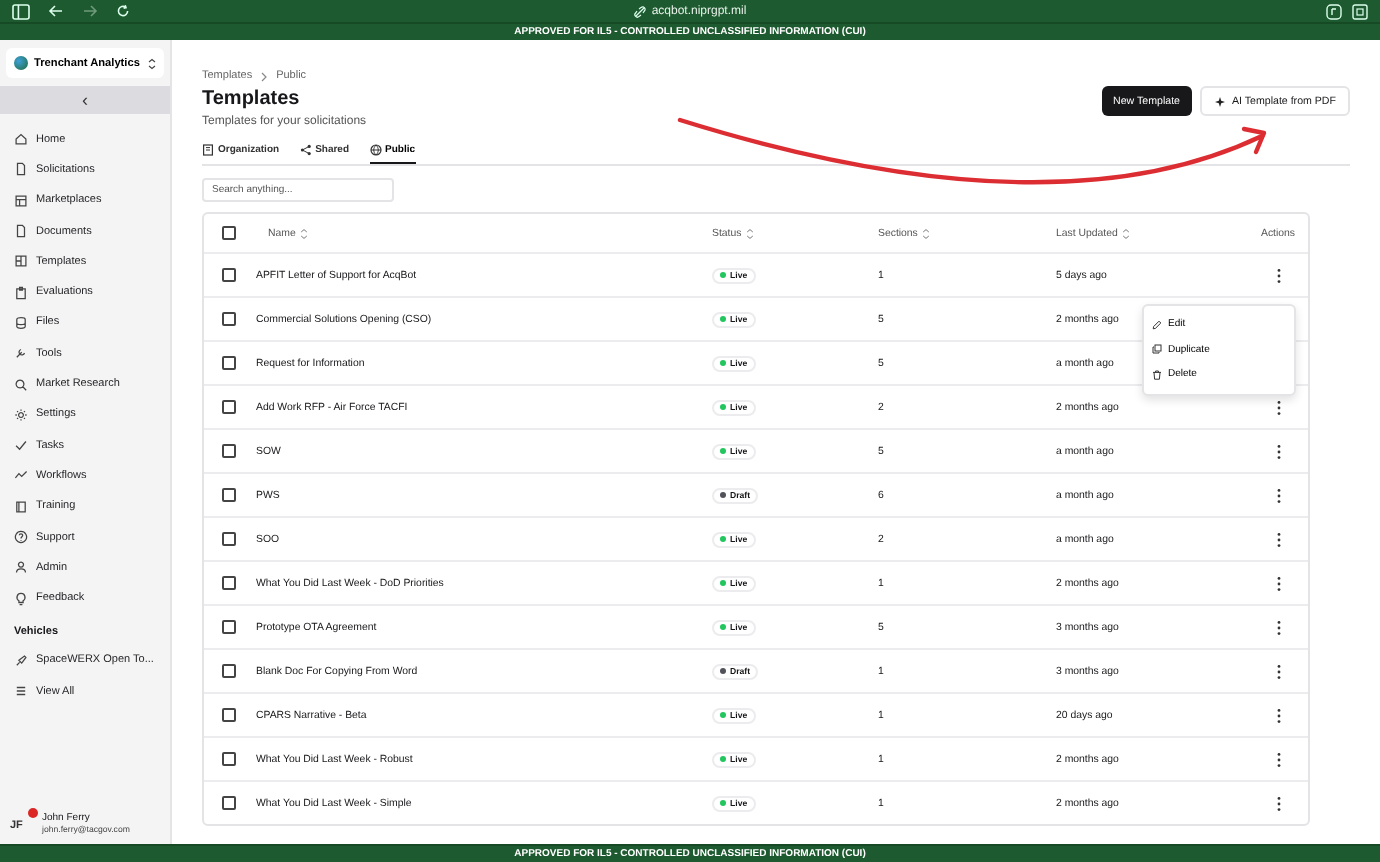  Describe the element at coordinates (228, 233) in the screenshot. I see `select-all-checkbox` at that location.